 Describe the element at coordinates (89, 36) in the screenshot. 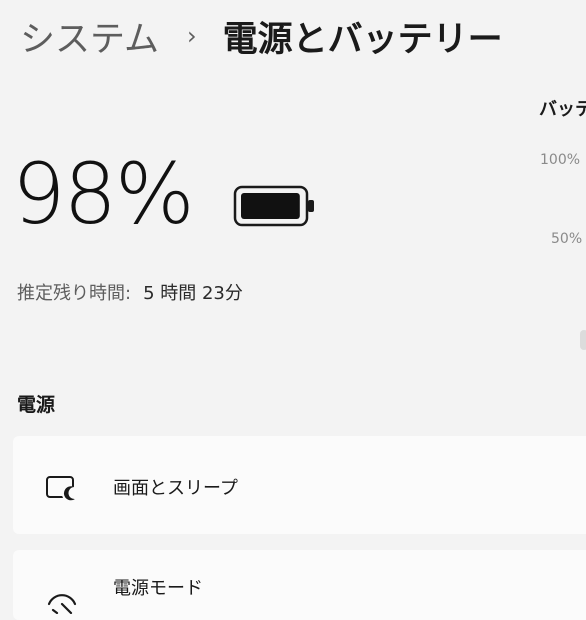

I see `breadcrumb-system-link: システム` at that location.